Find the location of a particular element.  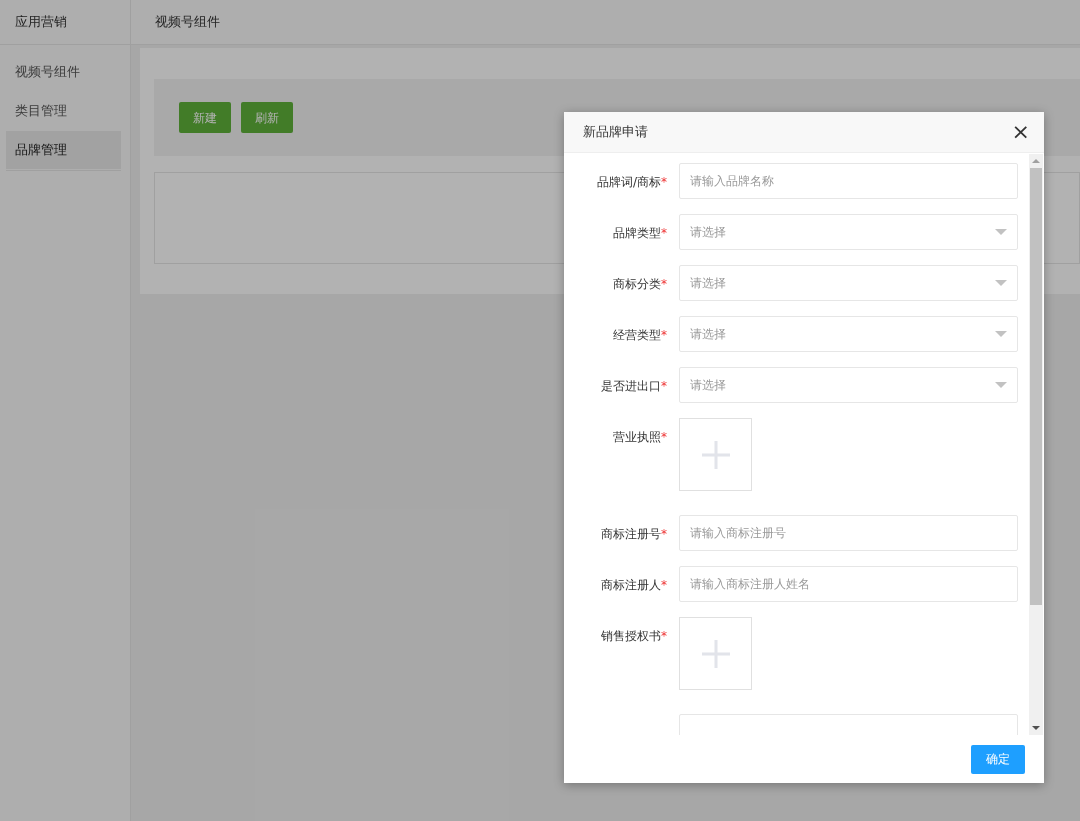

toolbar-button: 新建 is located at coordinates (205, 117).